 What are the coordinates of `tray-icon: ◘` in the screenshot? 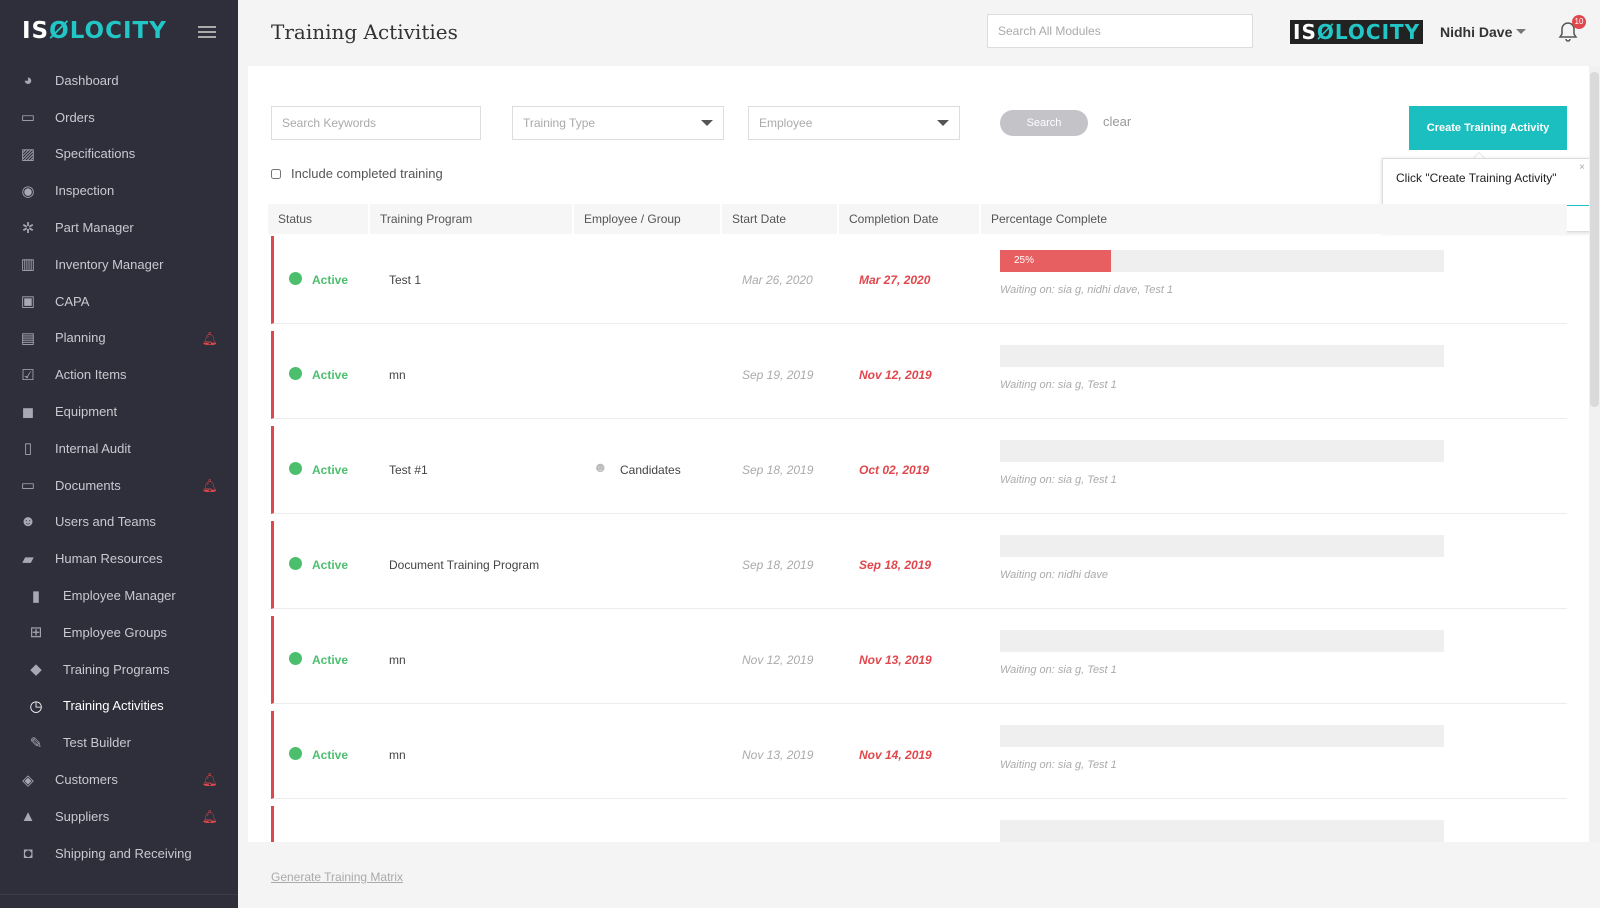 It's located at (28, 853).